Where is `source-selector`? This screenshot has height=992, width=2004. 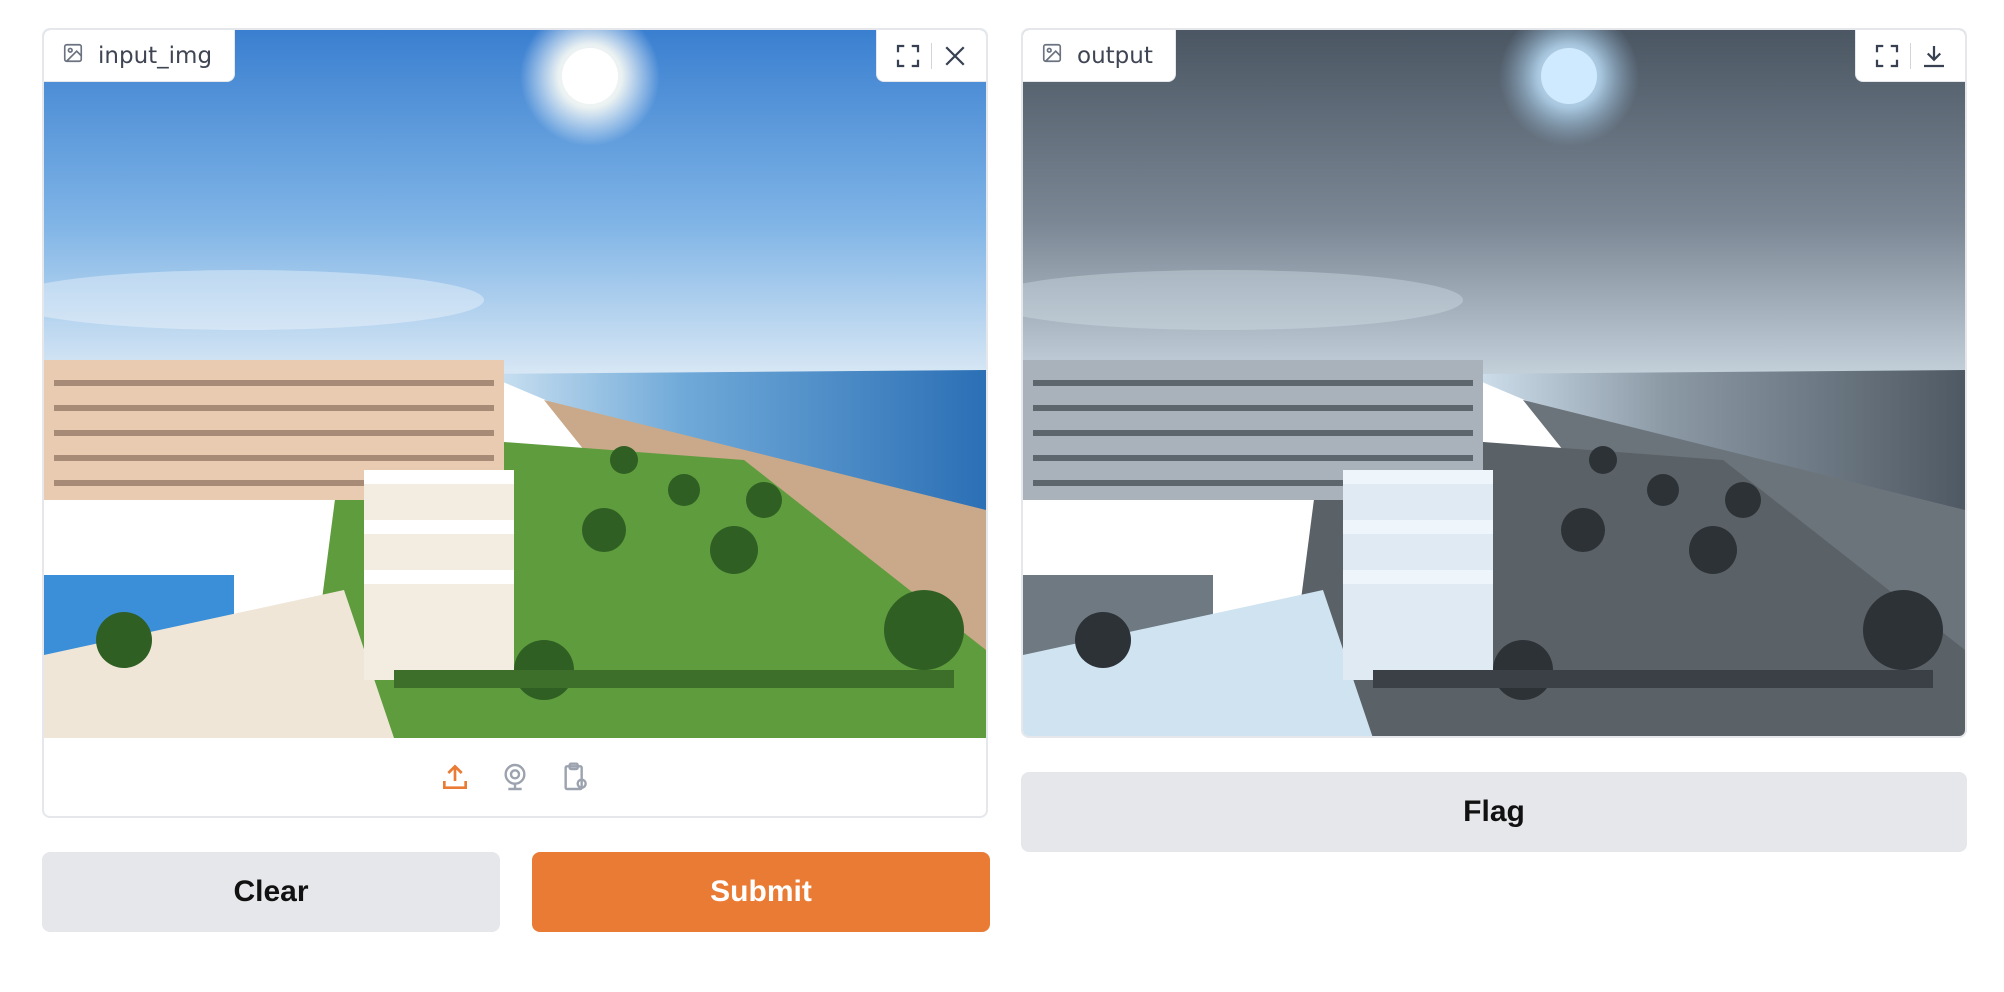 source-selector is located at coordinates (515, 777).